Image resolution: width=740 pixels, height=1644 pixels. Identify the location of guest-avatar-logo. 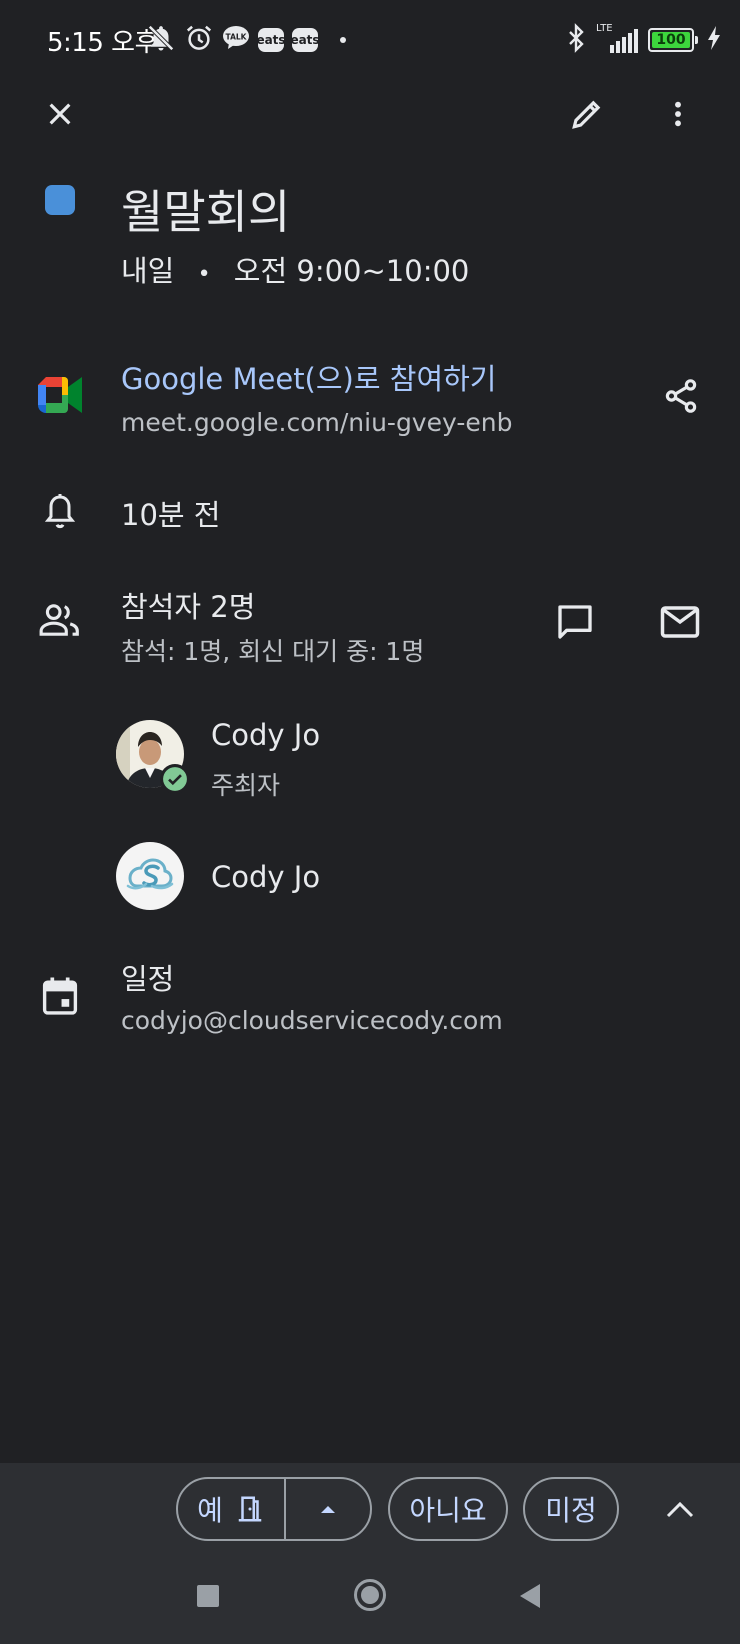
(150, 876).